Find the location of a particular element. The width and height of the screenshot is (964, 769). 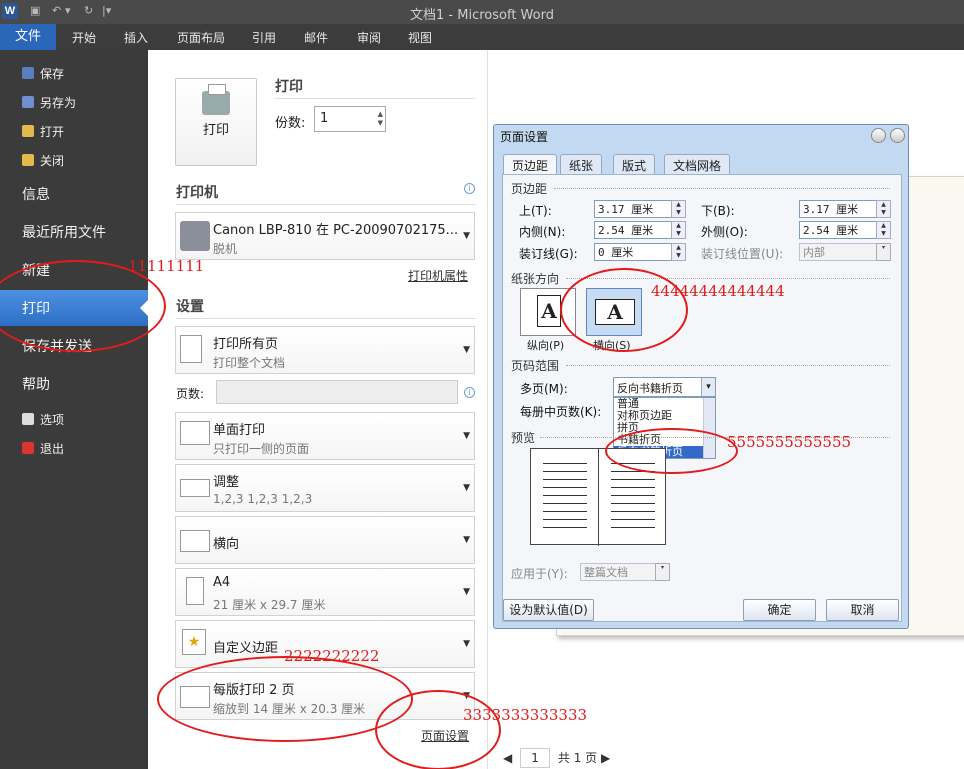

exit-icon is located at coordinates (28, 448).